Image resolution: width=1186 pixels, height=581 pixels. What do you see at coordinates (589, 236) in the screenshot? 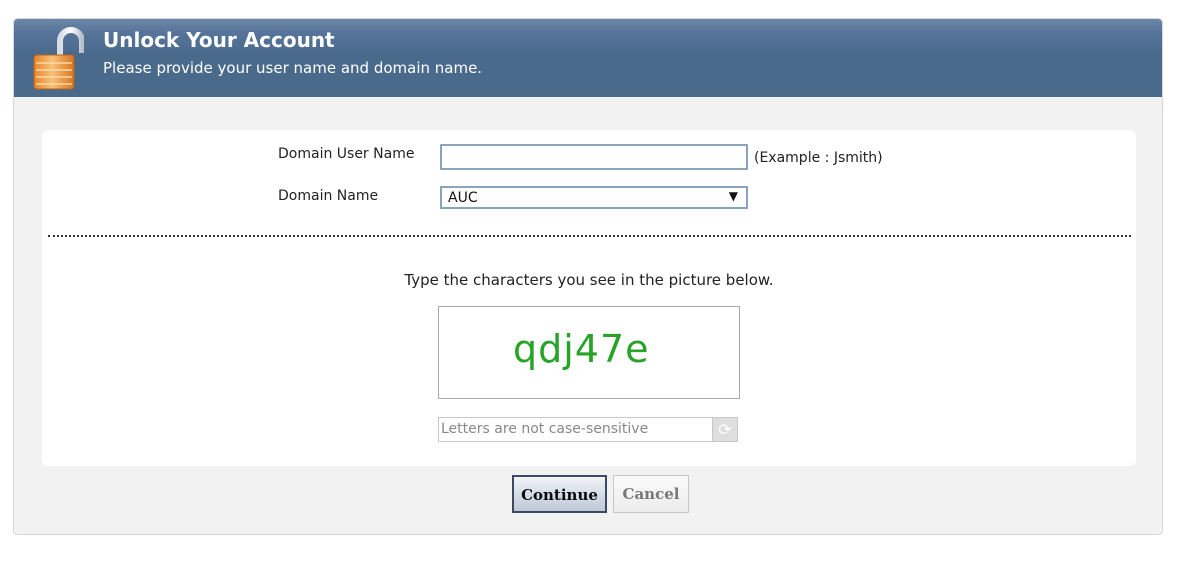
I see `dotted-divider` at bounding box center [589, 236].